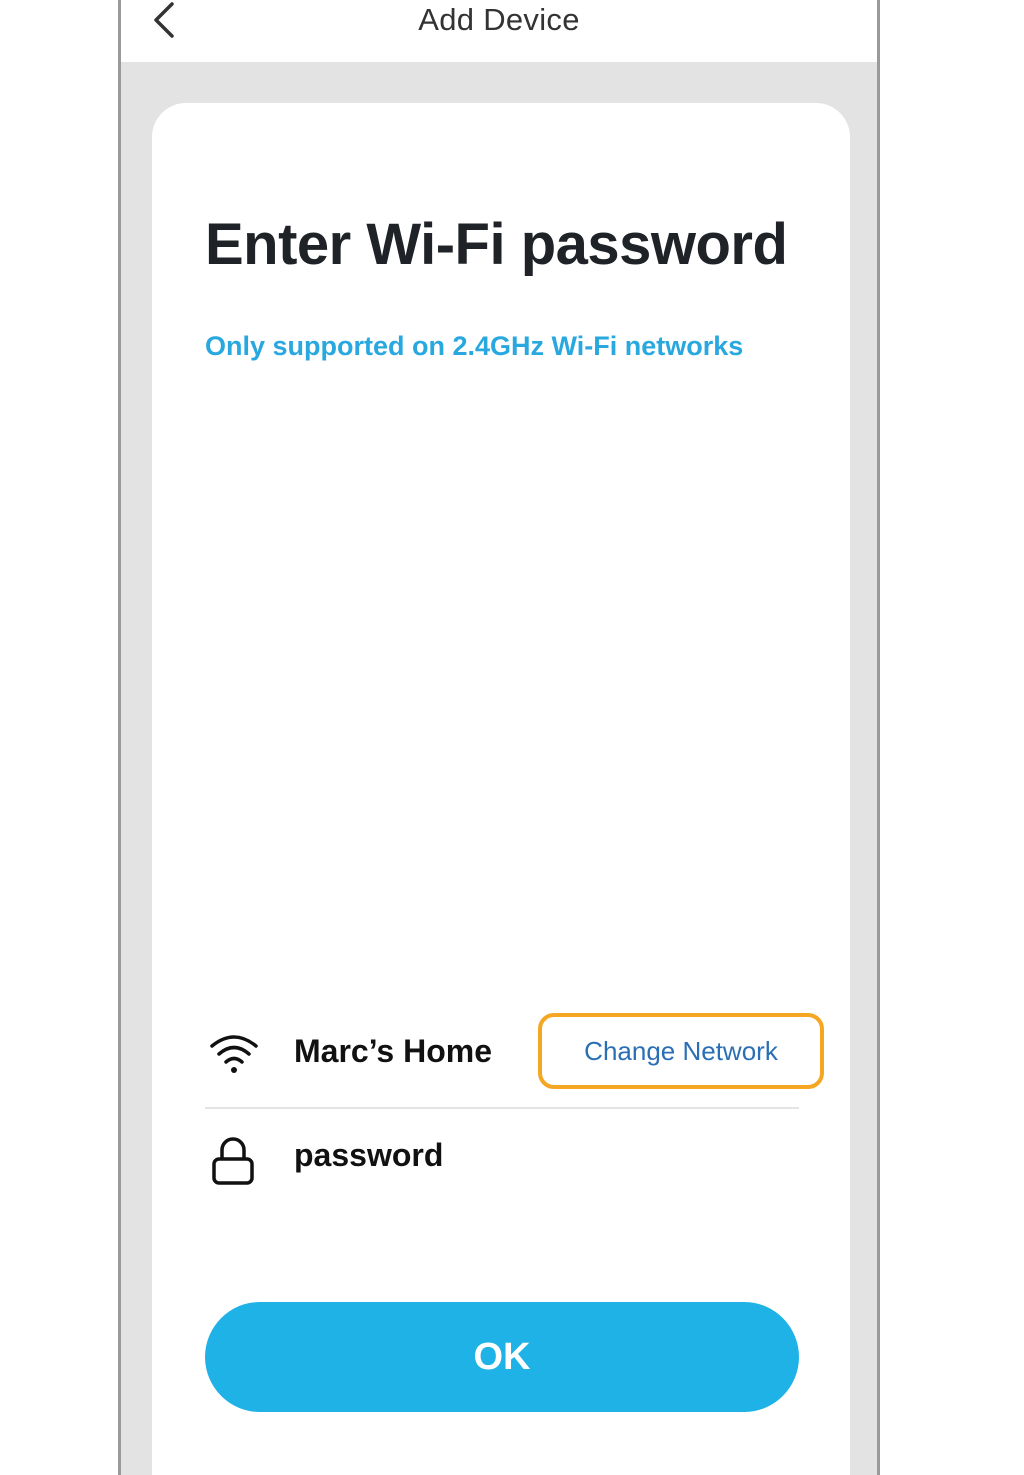 This screenshot has width=1024, height=1475. What do you see at coordinates (496, 244) in the screenshot?
I see `screen-heading: Enter Wi-Fi password` at bounding box center [496, 244].